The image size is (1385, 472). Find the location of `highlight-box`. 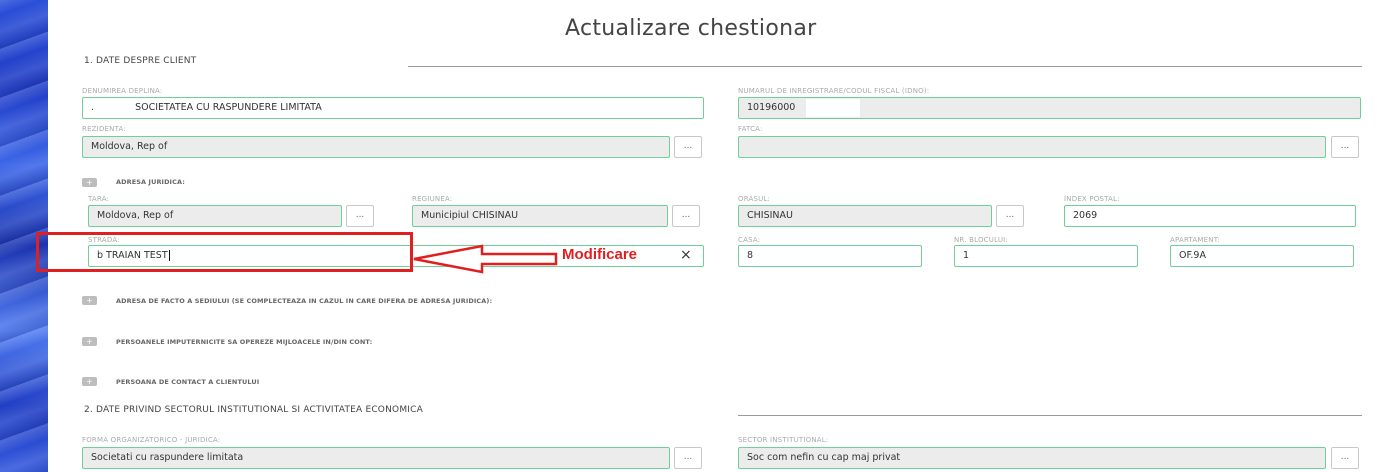

highlight-box is located at coordinates (224, 252).